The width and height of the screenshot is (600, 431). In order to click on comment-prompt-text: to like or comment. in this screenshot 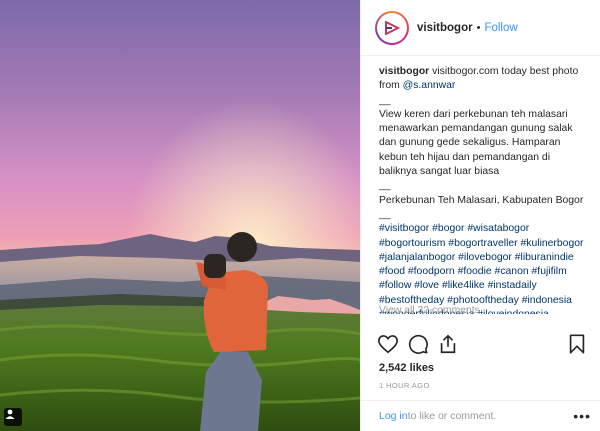, I will do `click(452, 416)`.